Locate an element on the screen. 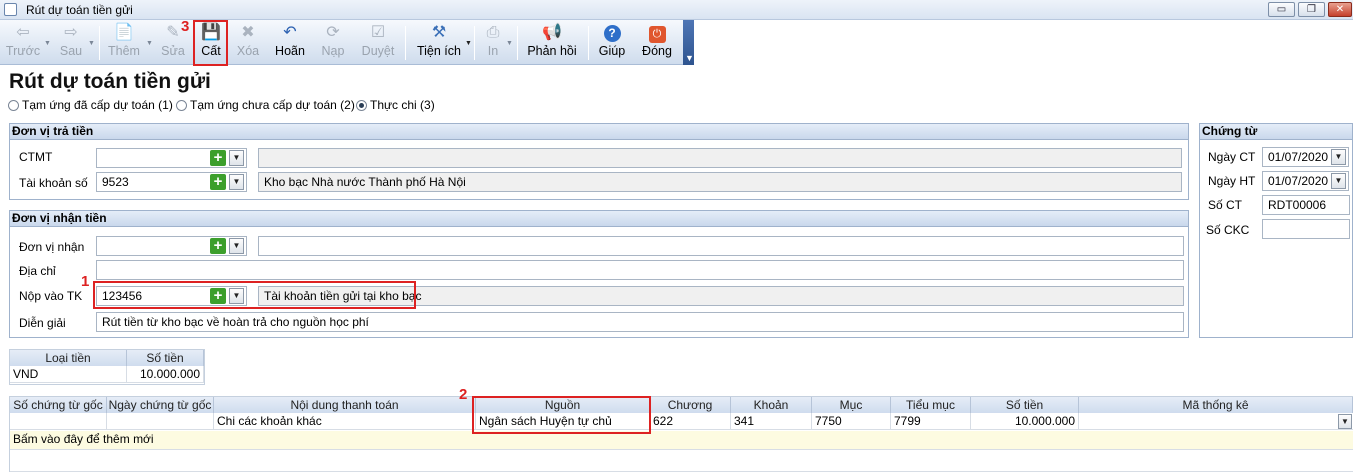  payee-unit-description is located at coordinates (721, 246).